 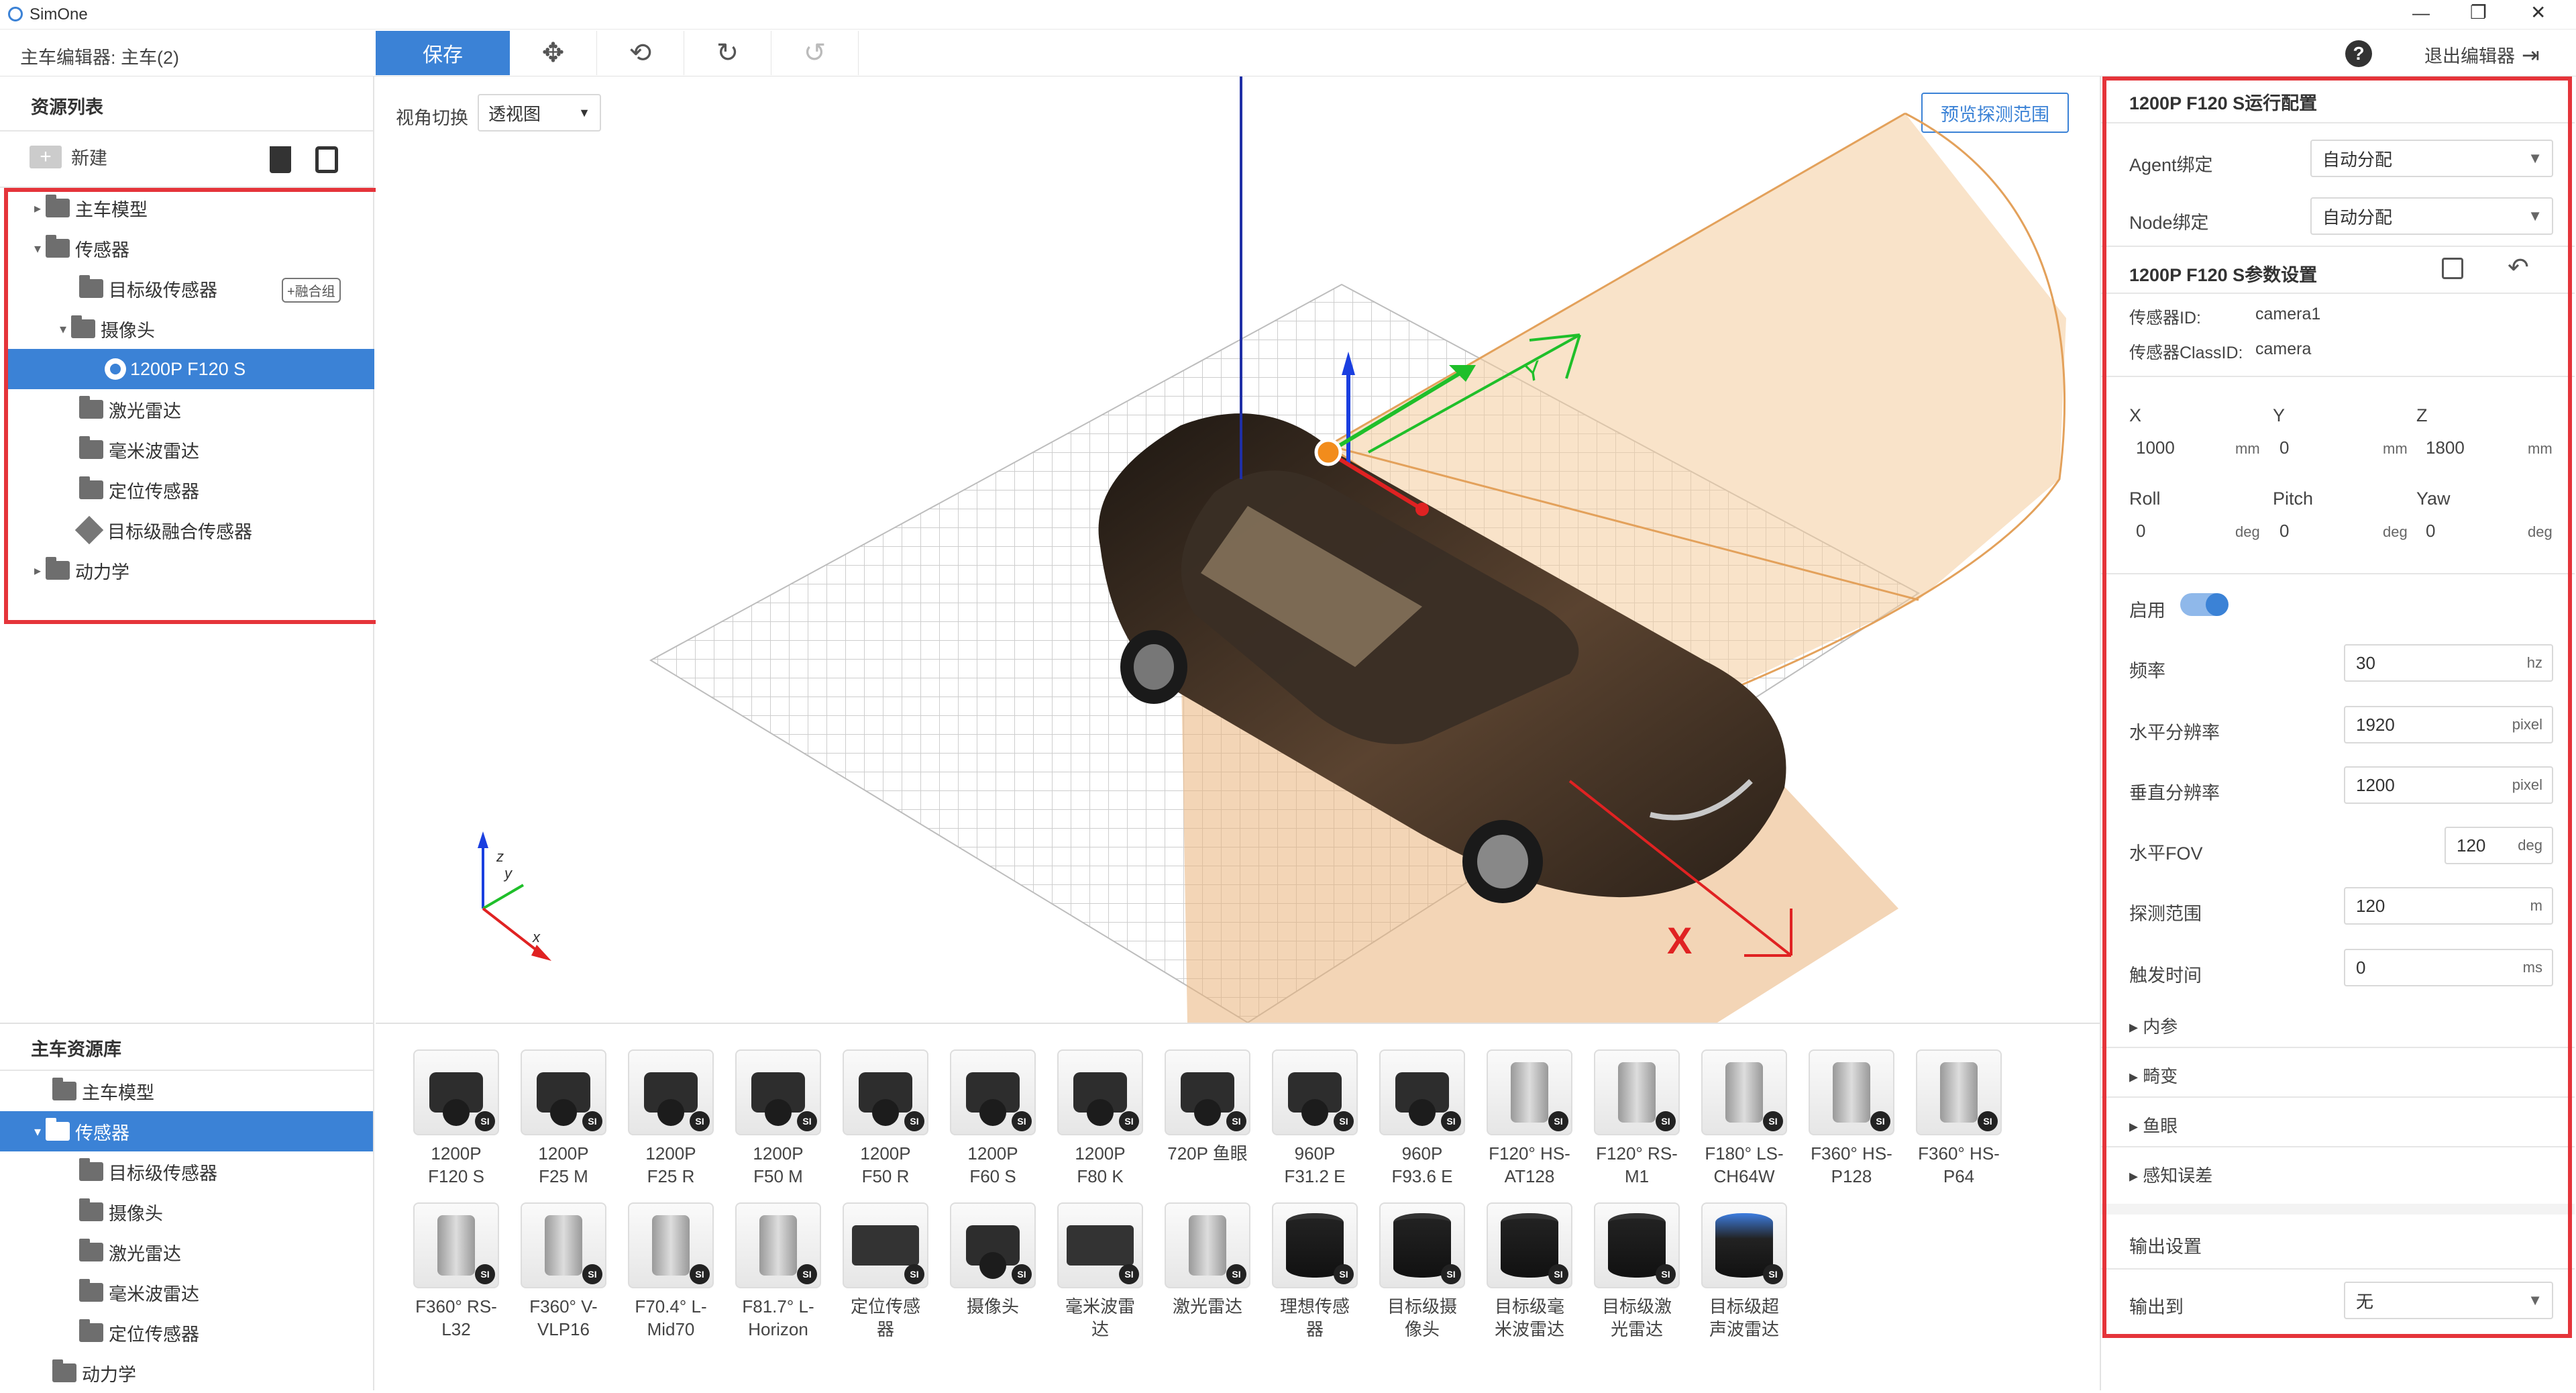 What do you see at coordinates (2153, 1125) in the screenshot?
I see `section-fisheye: ▸ 鱼眼` at bounding box center [2153, 1125].